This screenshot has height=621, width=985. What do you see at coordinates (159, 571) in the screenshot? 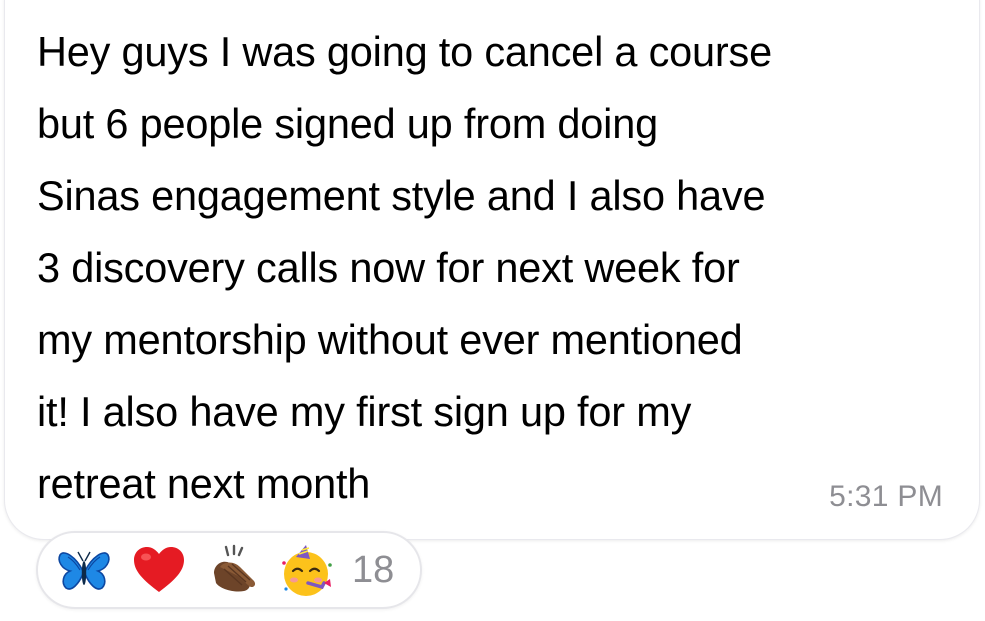
I see `red-heart-icon` at bounding box center [159, 571].